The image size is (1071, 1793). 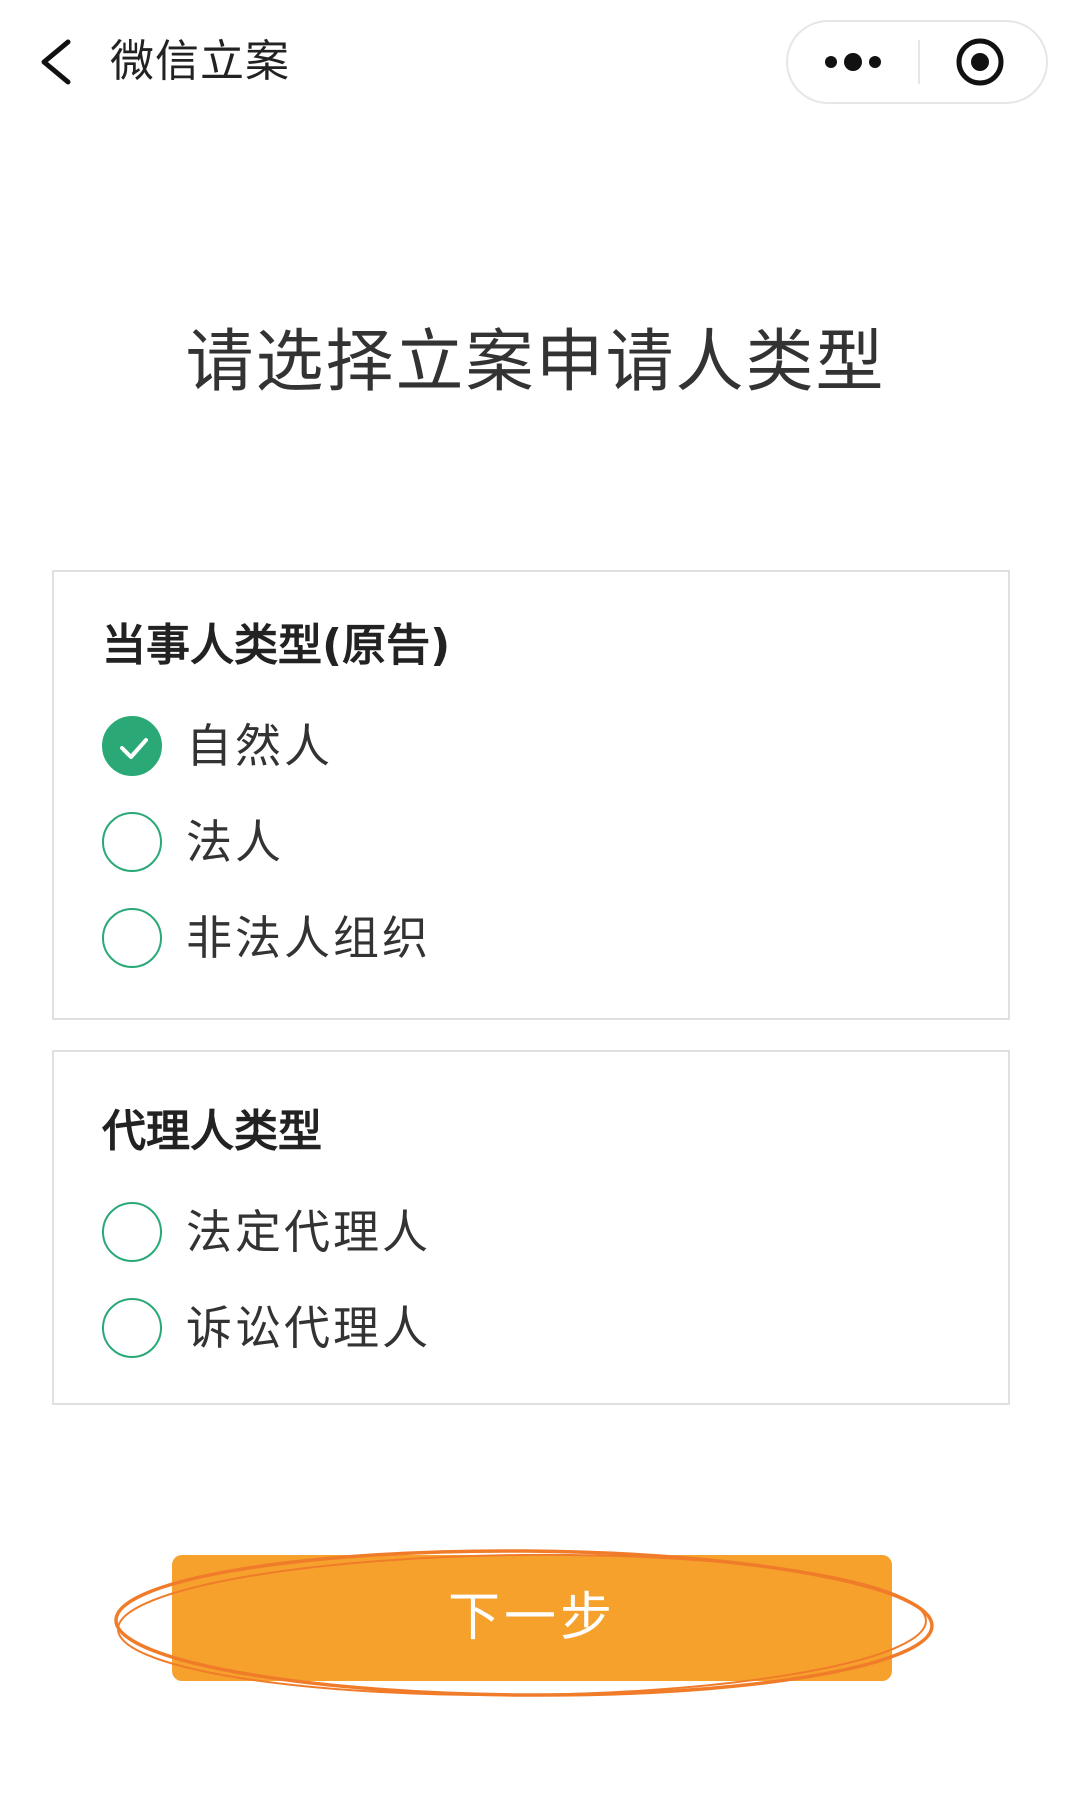 I want to click on mini-program-capsule, so click(x=917, y=62).